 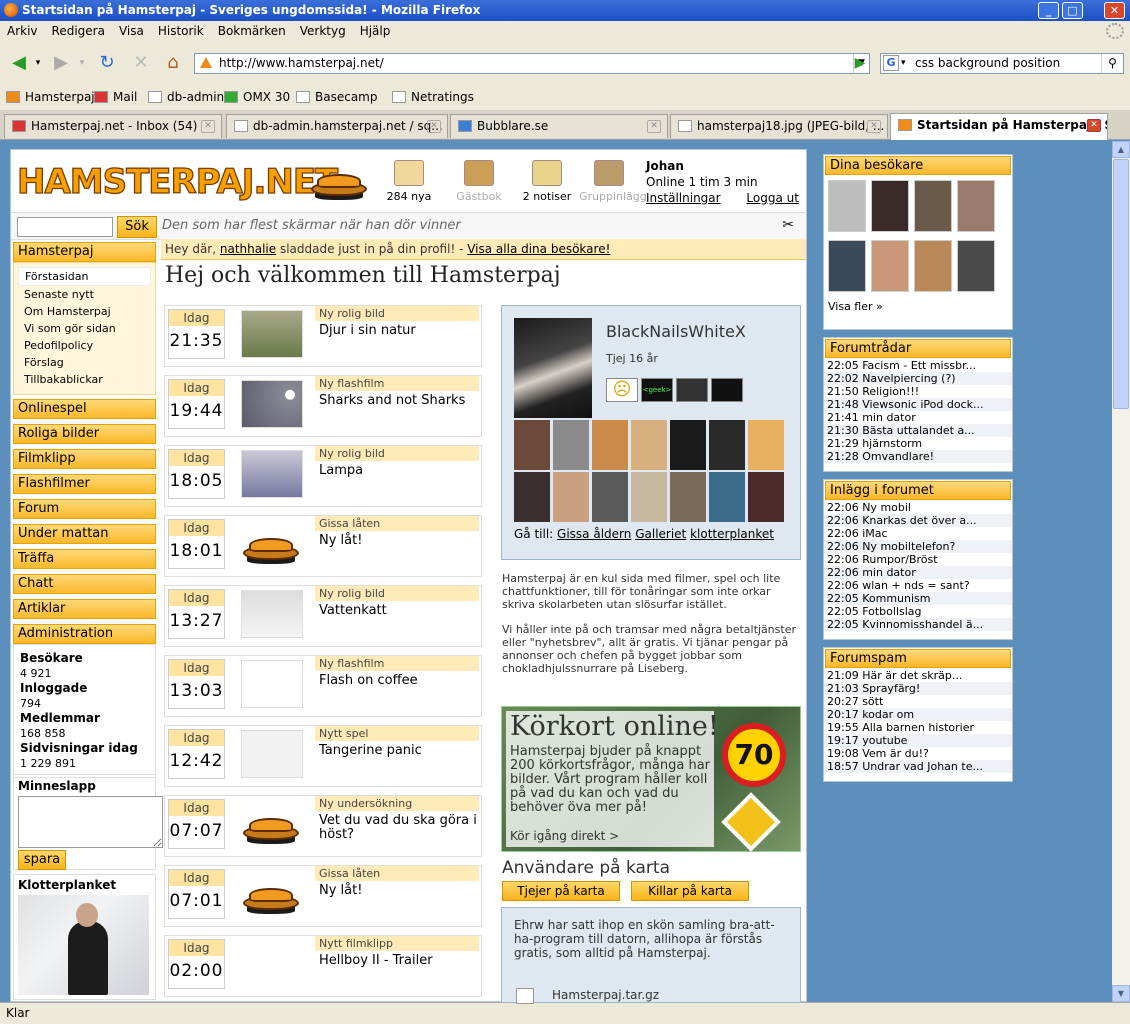 I want to click on menu-5: Verktyg, so click(x=323, y=29).